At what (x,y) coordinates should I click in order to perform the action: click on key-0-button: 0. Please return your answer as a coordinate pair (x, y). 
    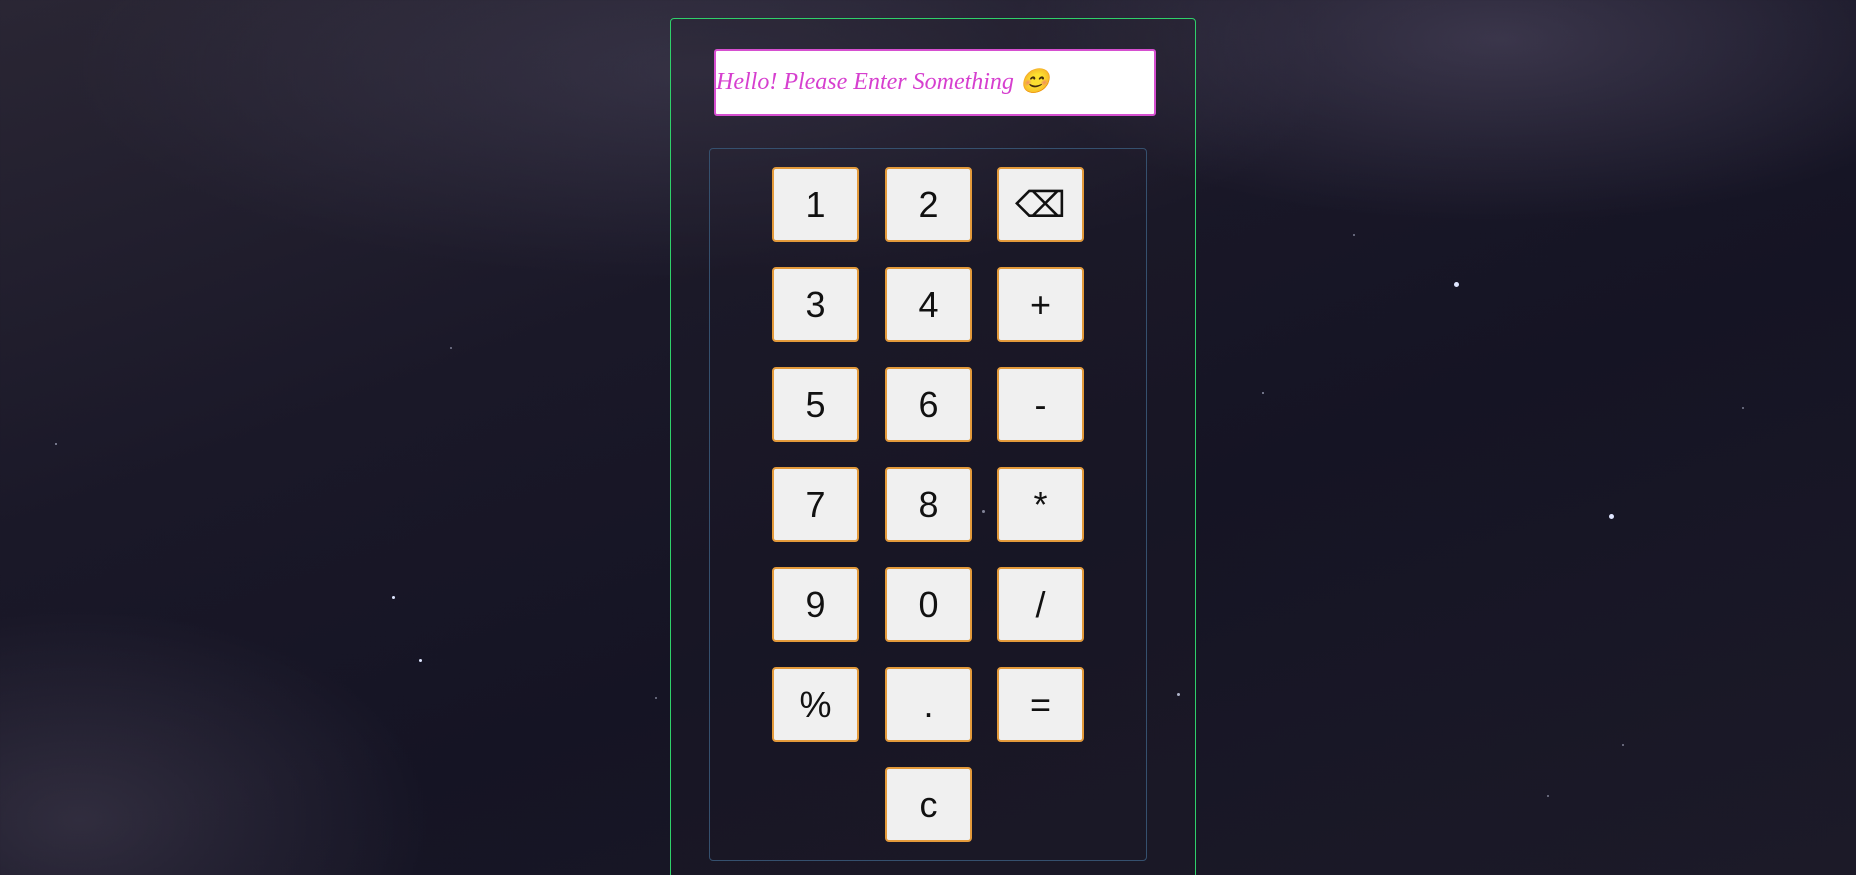
    Looking at the image, I should click on (928, 604).